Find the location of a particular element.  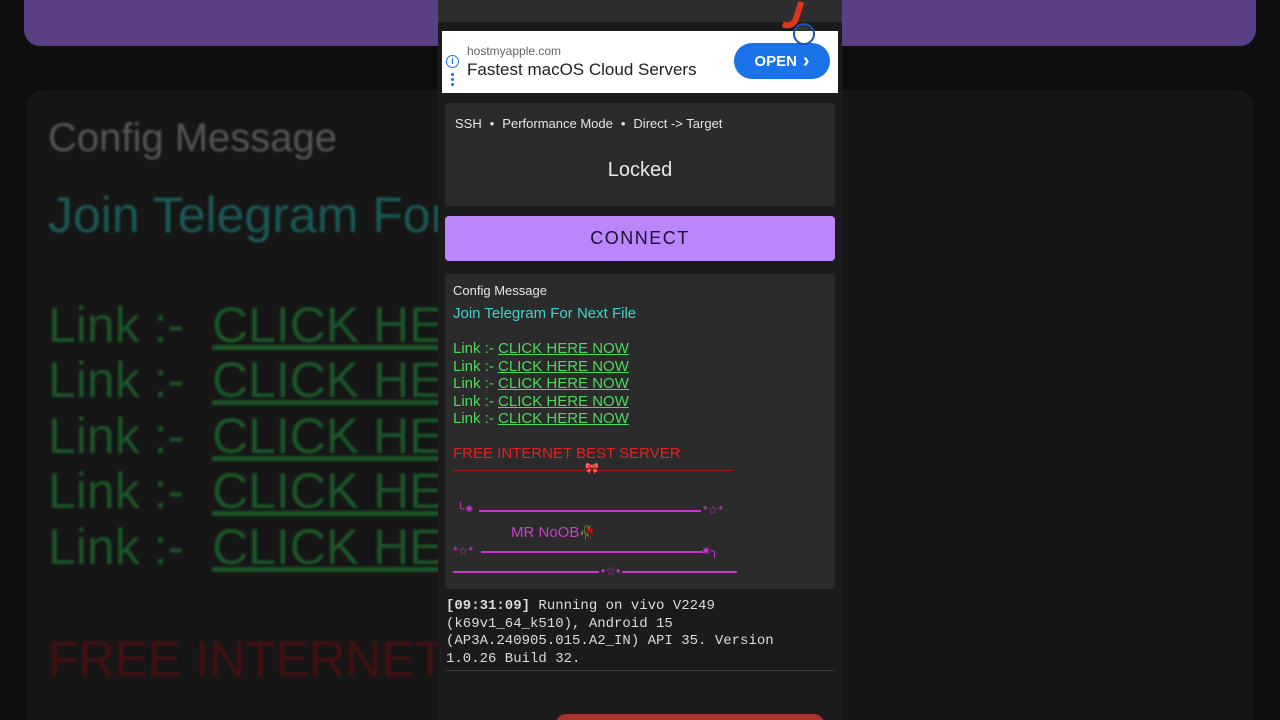

signature-text: MR NoOB🥀 is located at coordinates (553, 532).